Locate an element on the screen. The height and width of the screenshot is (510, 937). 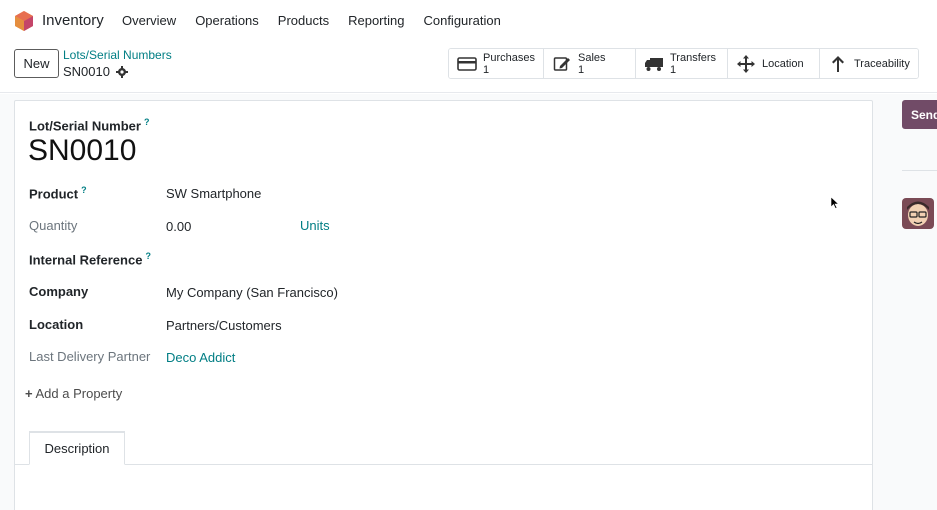
plus-icon: + is located at coordinates (29, 393).